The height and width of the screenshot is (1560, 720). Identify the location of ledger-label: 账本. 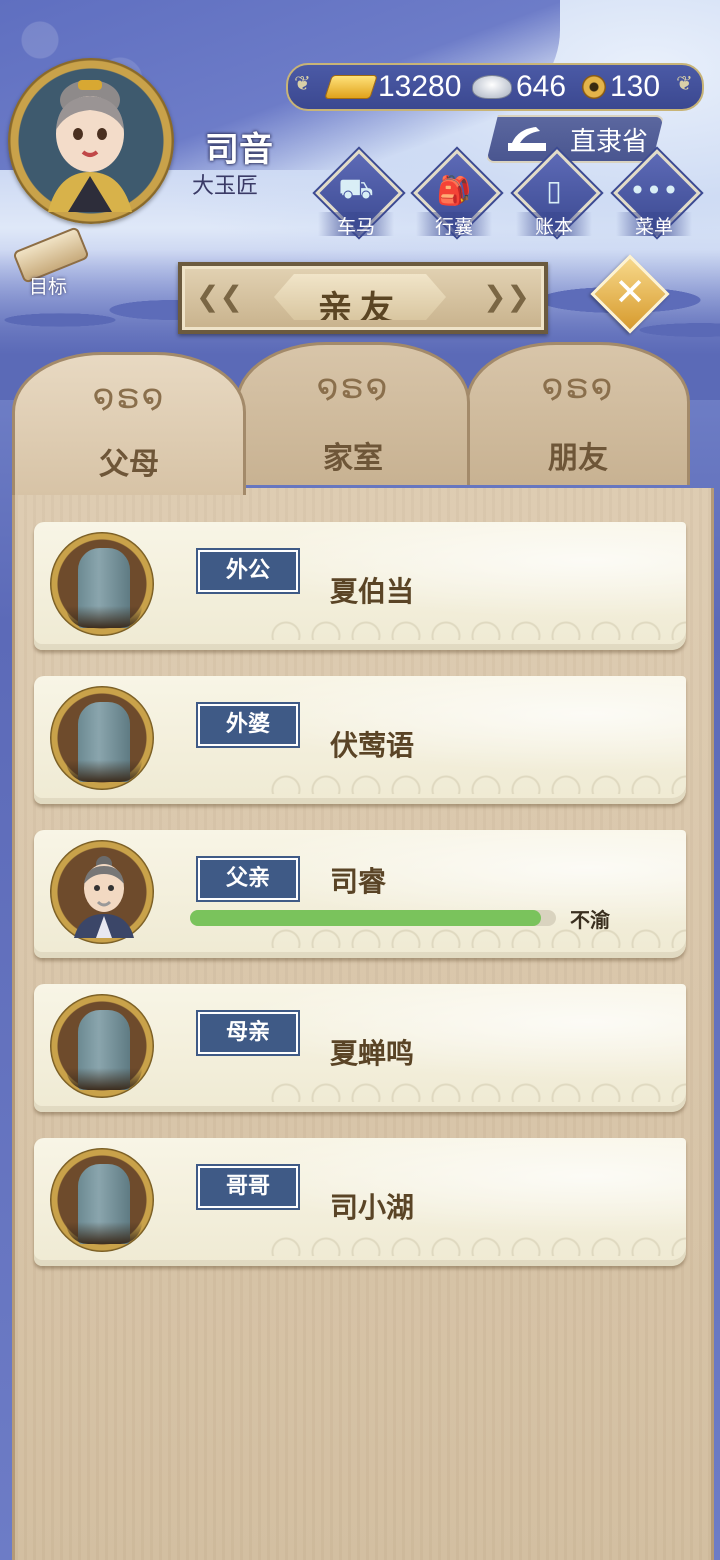
(554, 225).